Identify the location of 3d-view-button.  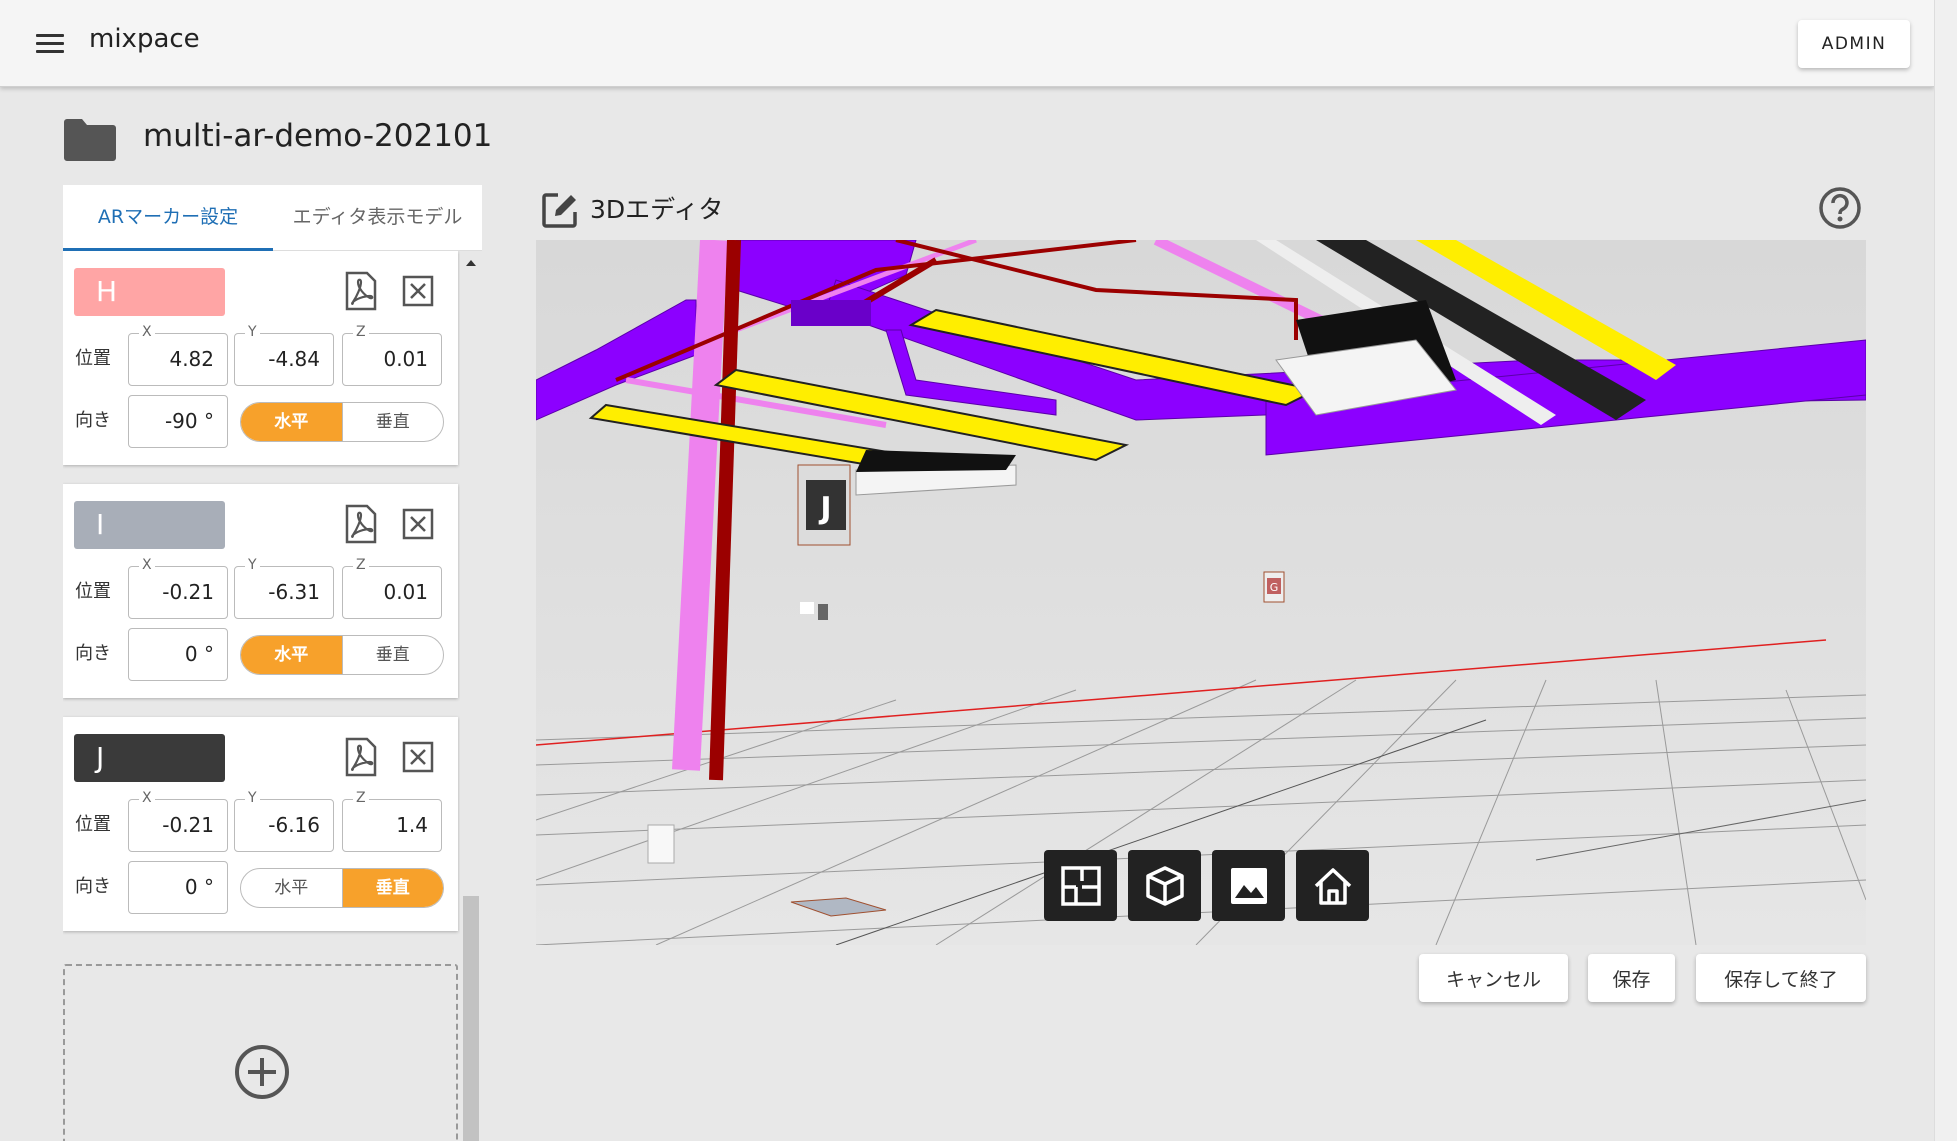
(1164, 885).